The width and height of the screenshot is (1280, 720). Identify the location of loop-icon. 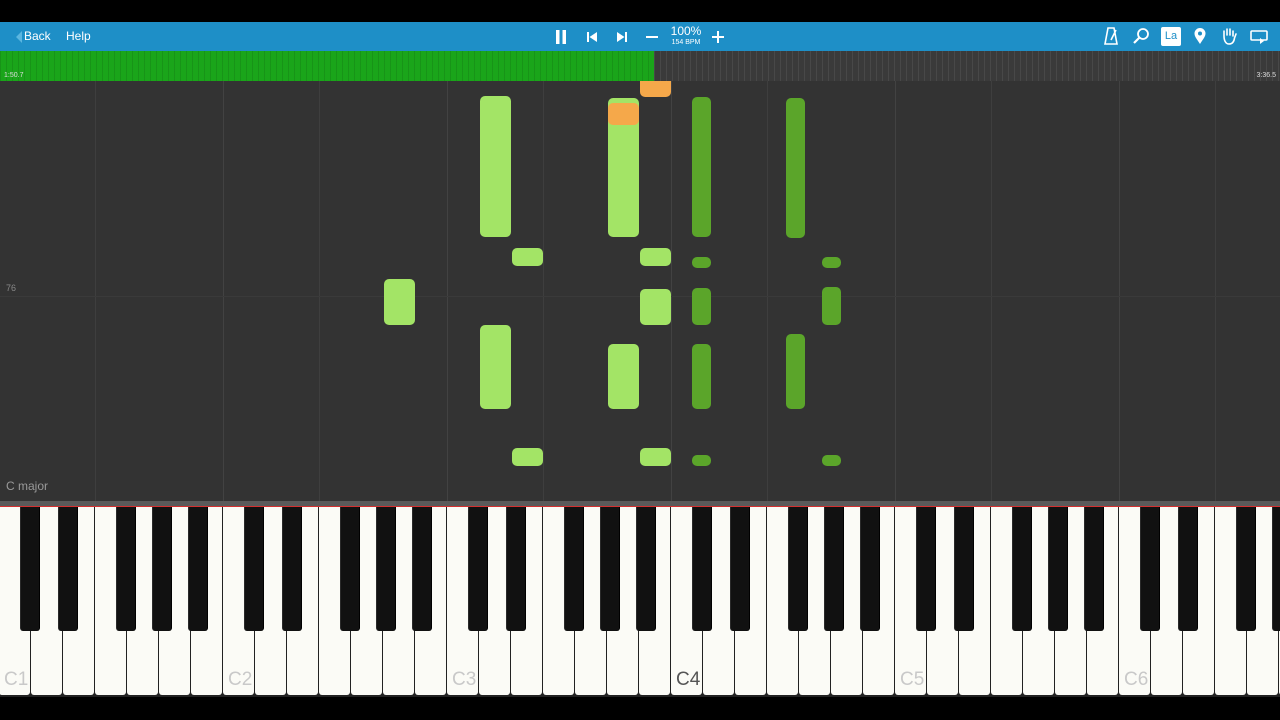
(1259, 37).